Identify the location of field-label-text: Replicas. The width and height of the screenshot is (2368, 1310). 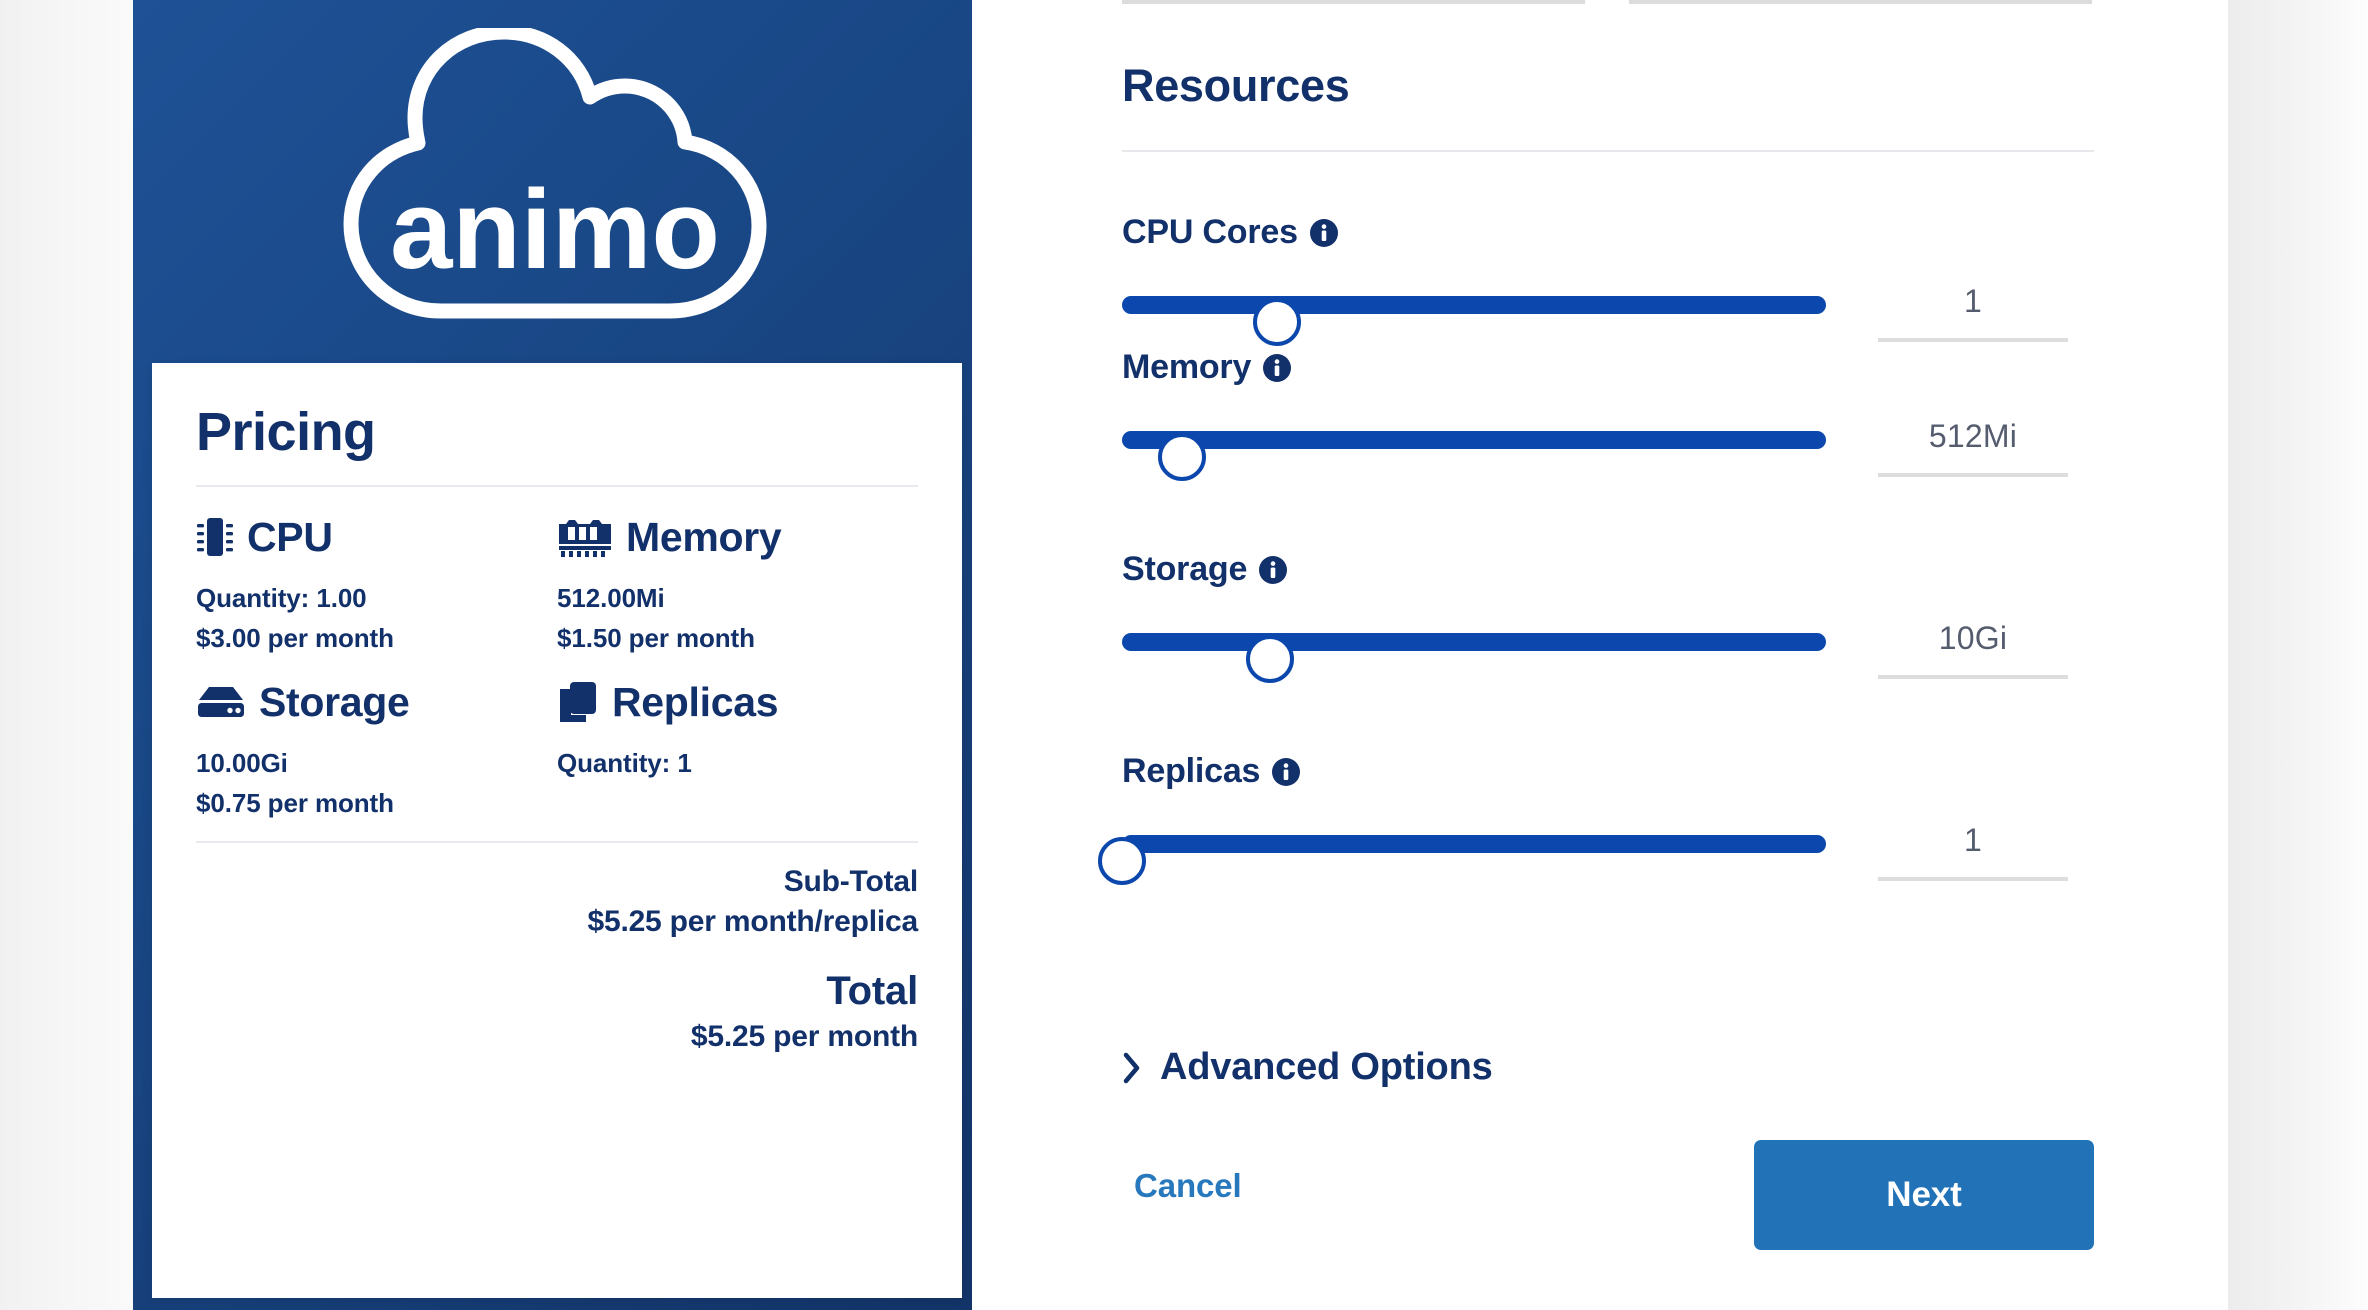
(1191, 771).